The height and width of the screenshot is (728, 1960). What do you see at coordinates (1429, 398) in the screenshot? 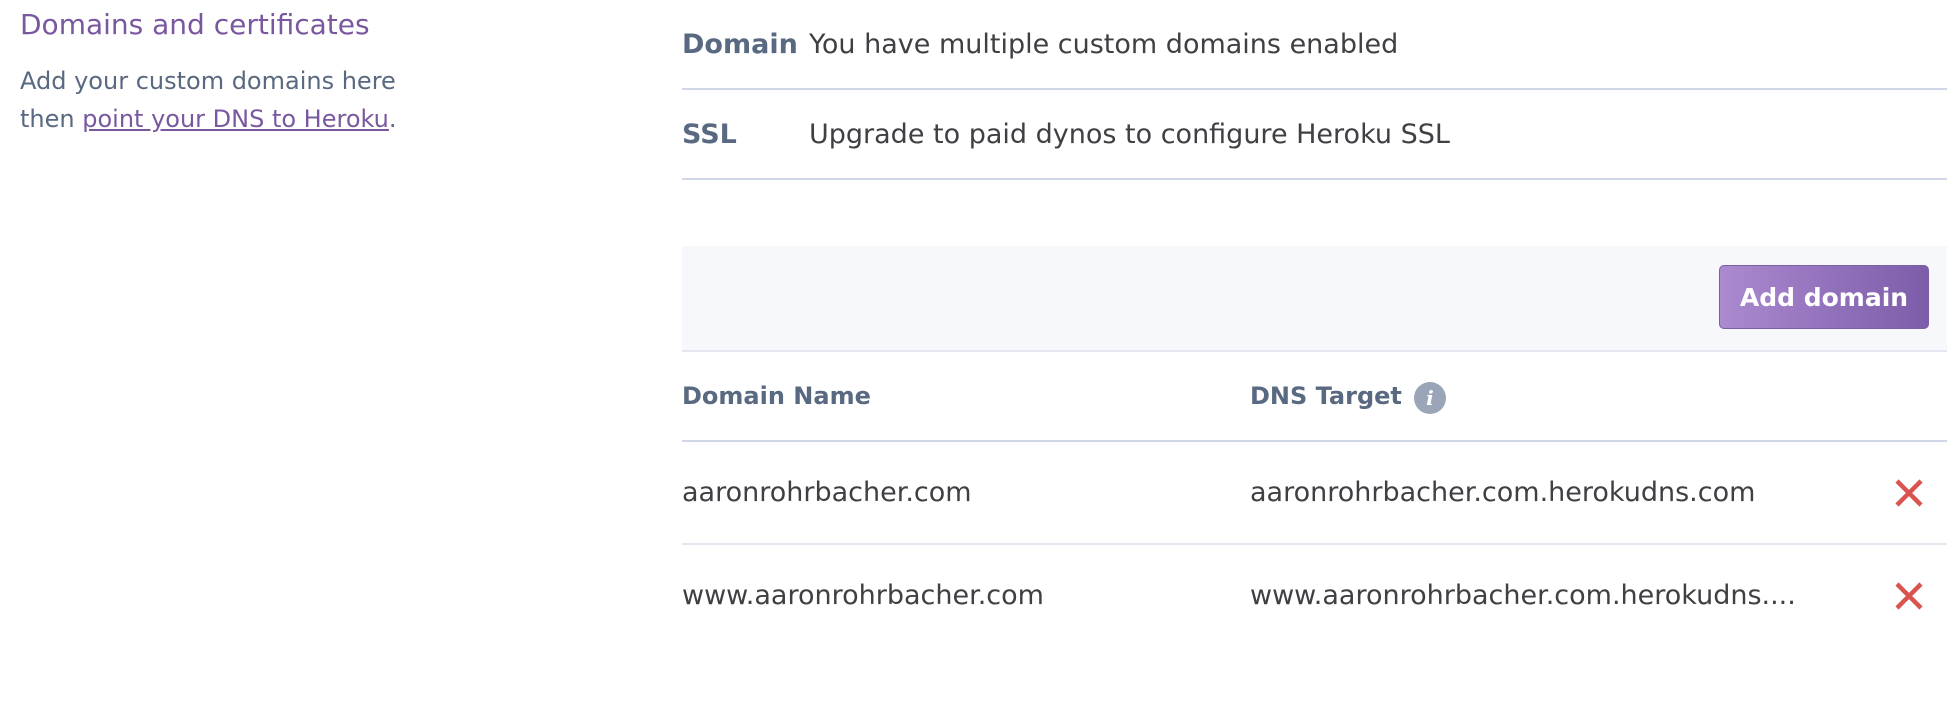
I see `info-icon: i` at bounding box center [1429, 398].